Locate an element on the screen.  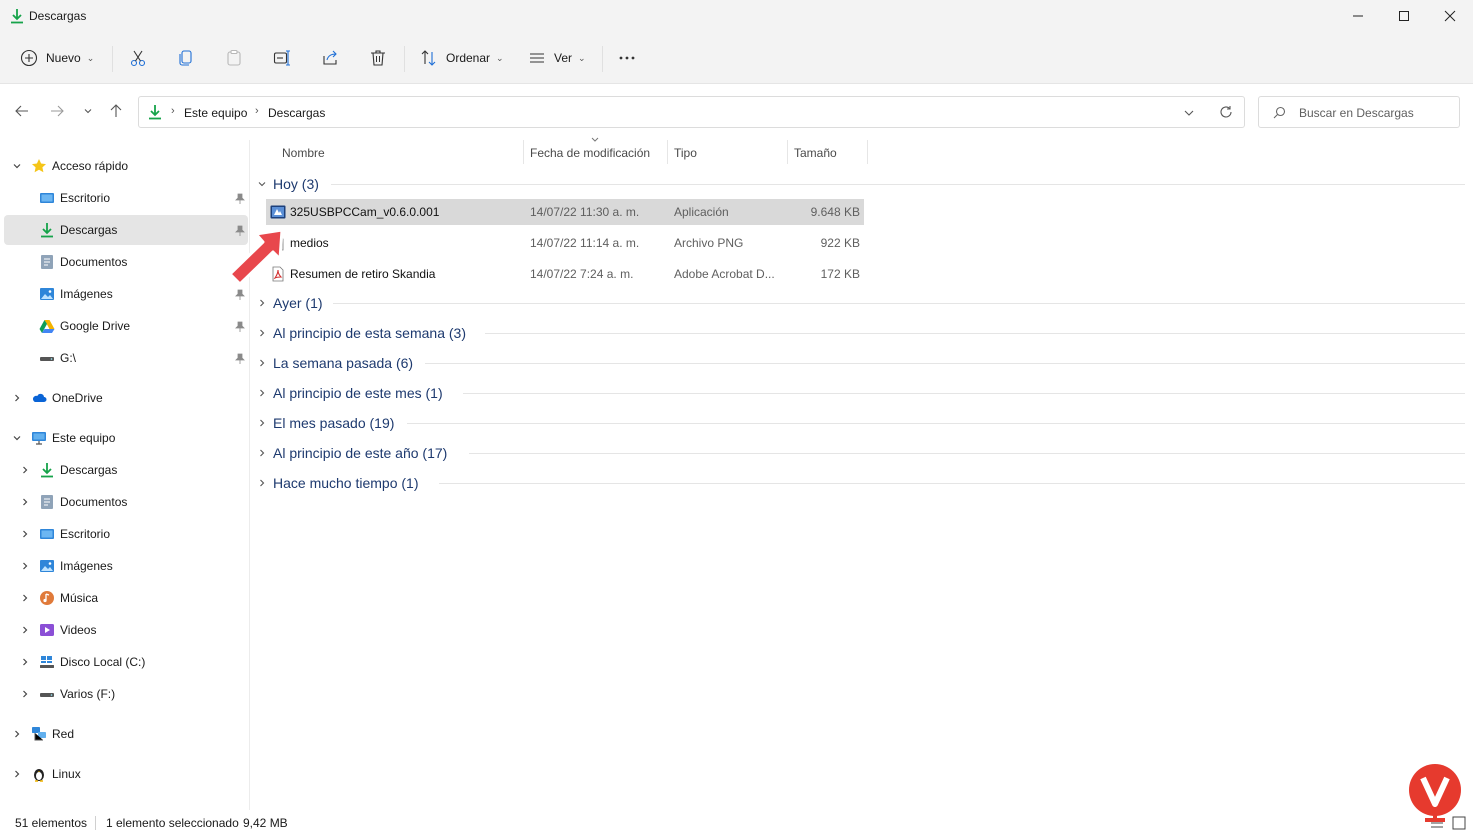
sidebar-item-linux: Linux is located at coordinates (126, 774).